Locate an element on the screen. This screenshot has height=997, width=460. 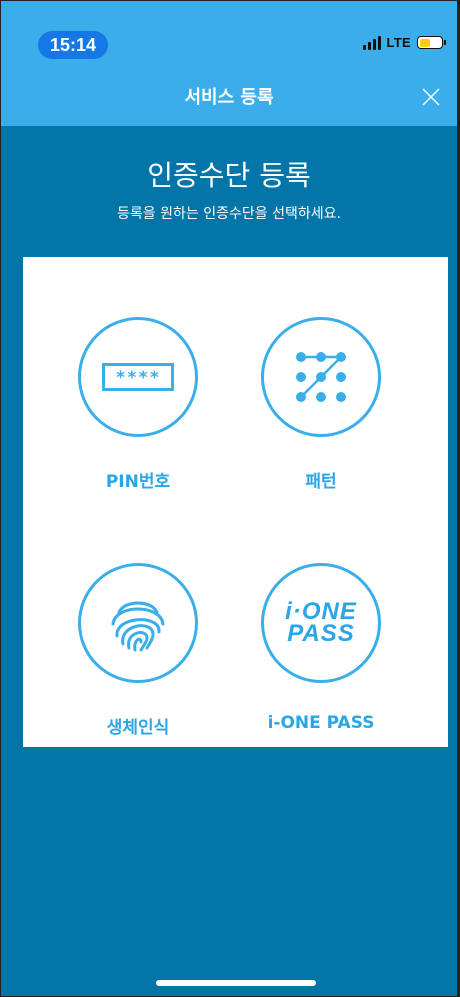
ione-pass-logo-line2: PASS is located at coordinates (321, 633).